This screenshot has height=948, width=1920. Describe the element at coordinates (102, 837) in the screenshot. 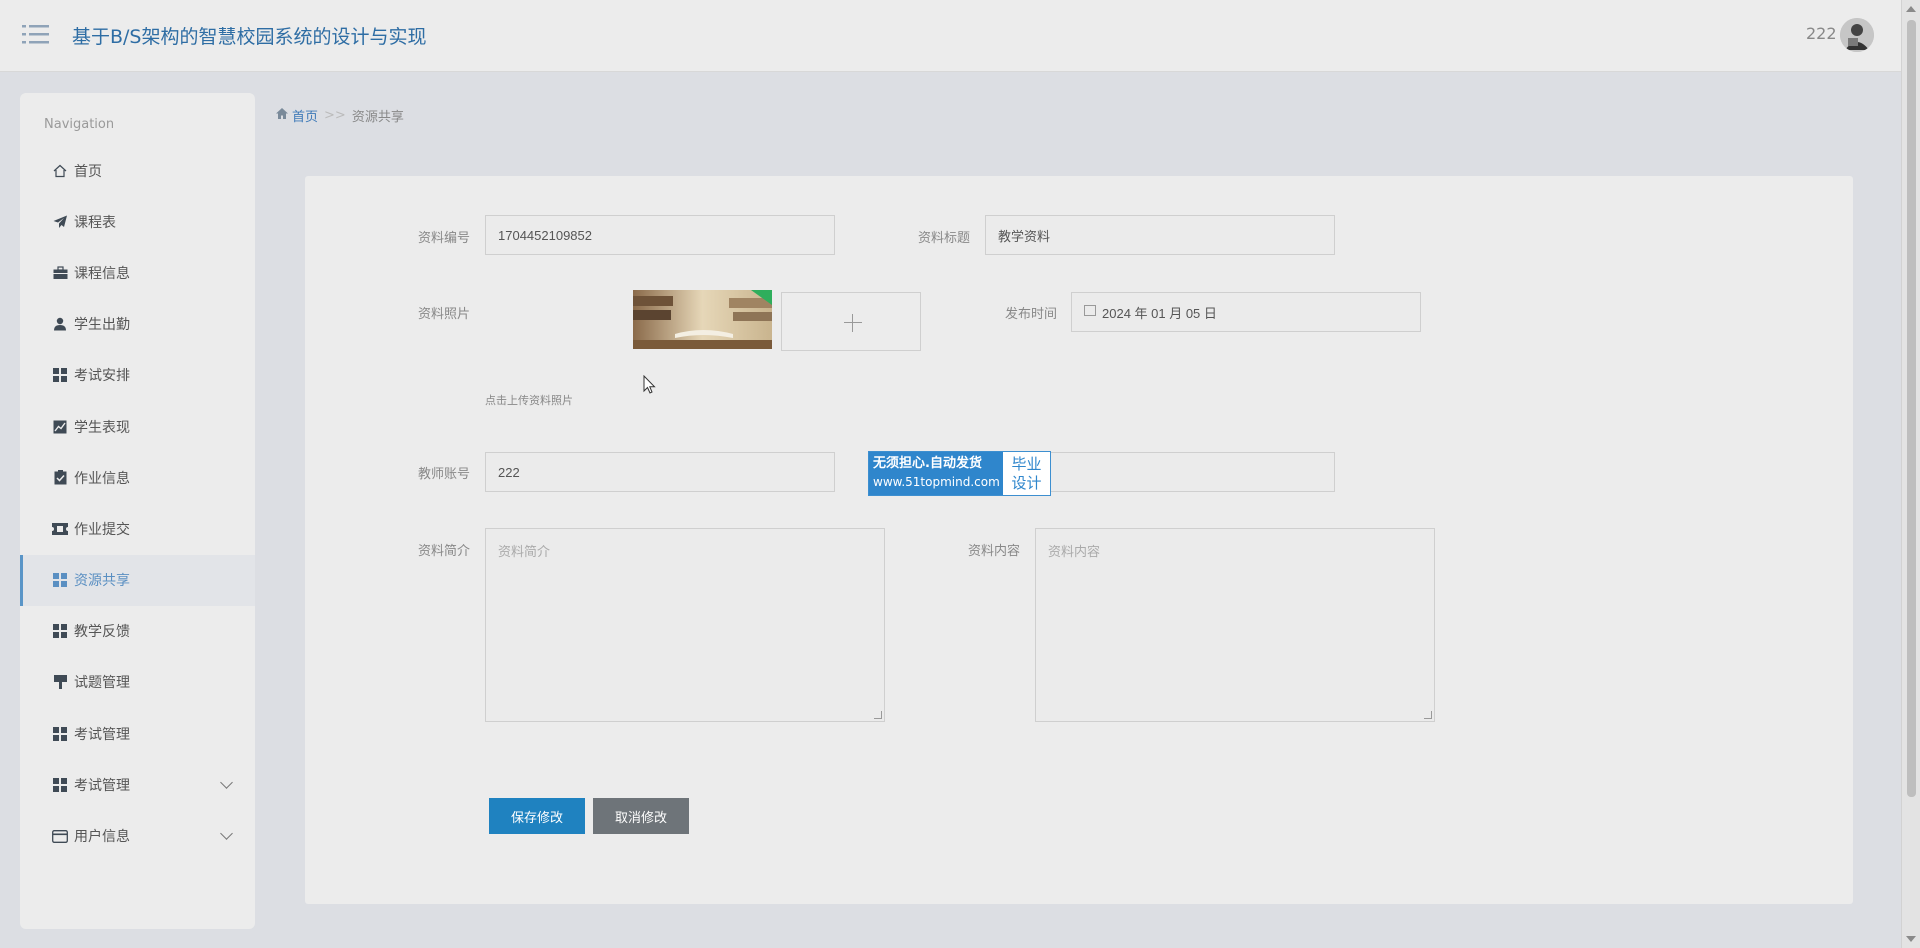

I see `sidebar-item-label: 用户信息` at that location.